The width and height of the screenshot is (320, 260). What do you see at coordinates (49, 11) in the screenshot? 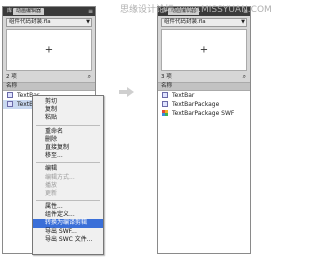
I see `panel-tab-bar: 库 动画编辑器 ≡` at bounding box center [49, 11].